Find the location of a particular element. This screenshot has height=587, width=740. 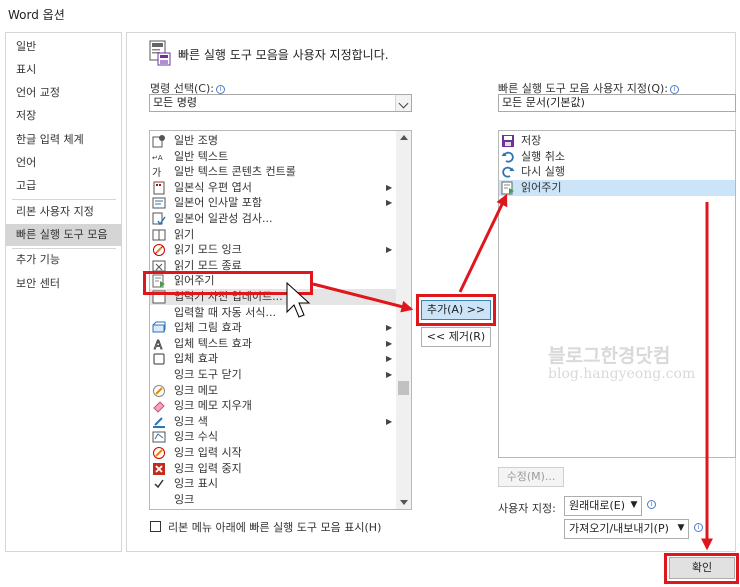

nav-item-advanced: 고급 is located at coordinates (63, 186).